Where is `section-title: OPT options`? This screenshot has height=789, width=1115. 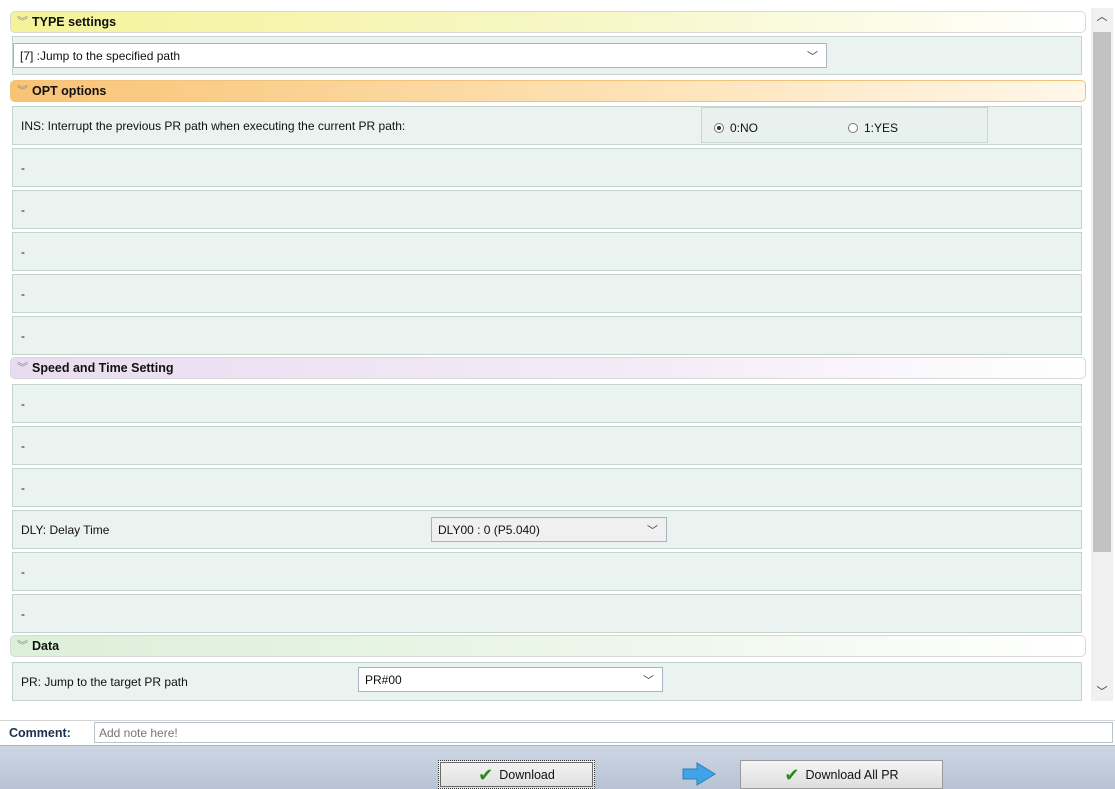 section-title: OPT options is located at coordinates (69, 91).